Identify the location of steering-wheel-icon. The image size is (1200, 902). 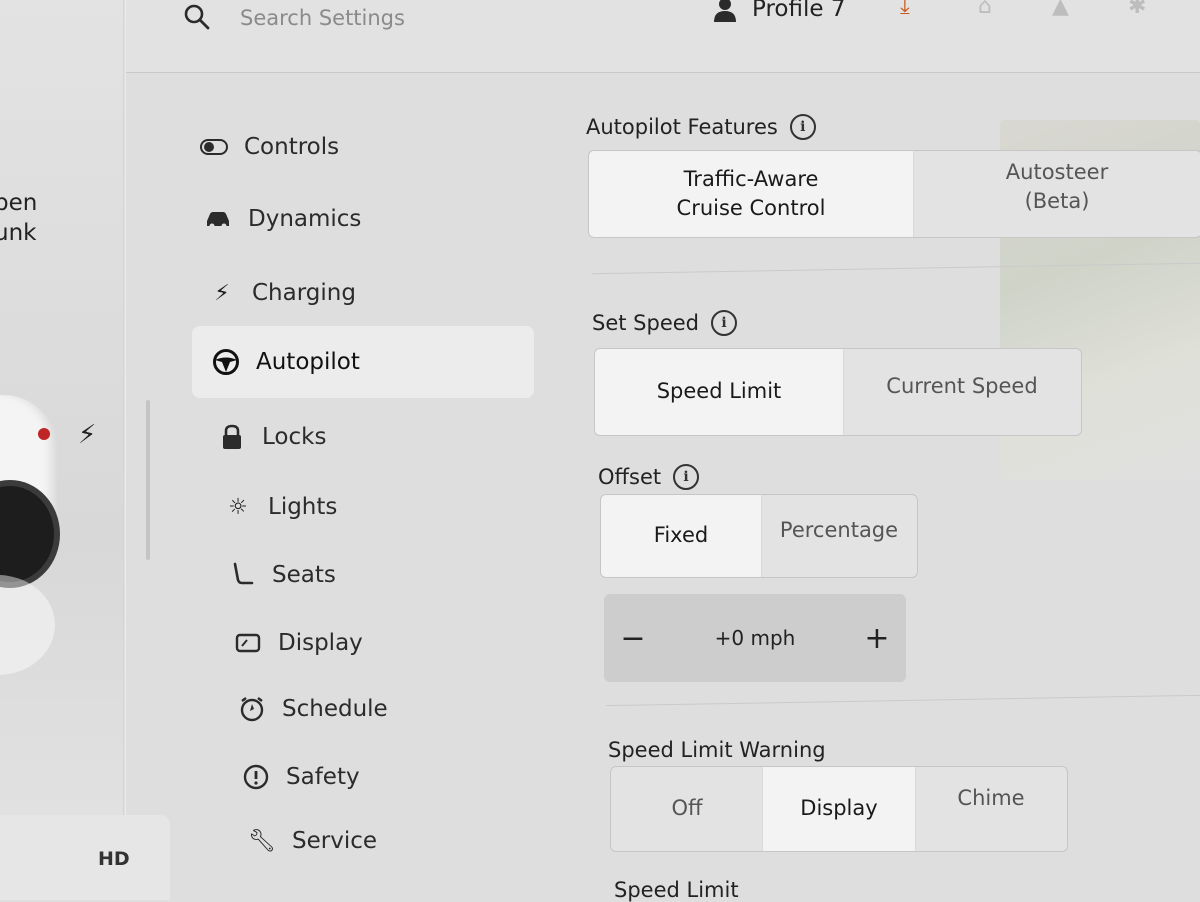
(226, 362).